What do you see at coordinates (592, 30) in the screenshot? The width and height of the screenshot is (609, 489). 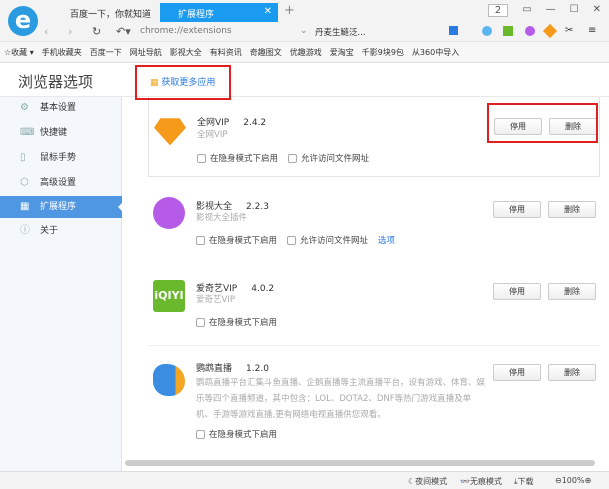 I see `menu-icon: ≡` at bounding box center [592, 30].